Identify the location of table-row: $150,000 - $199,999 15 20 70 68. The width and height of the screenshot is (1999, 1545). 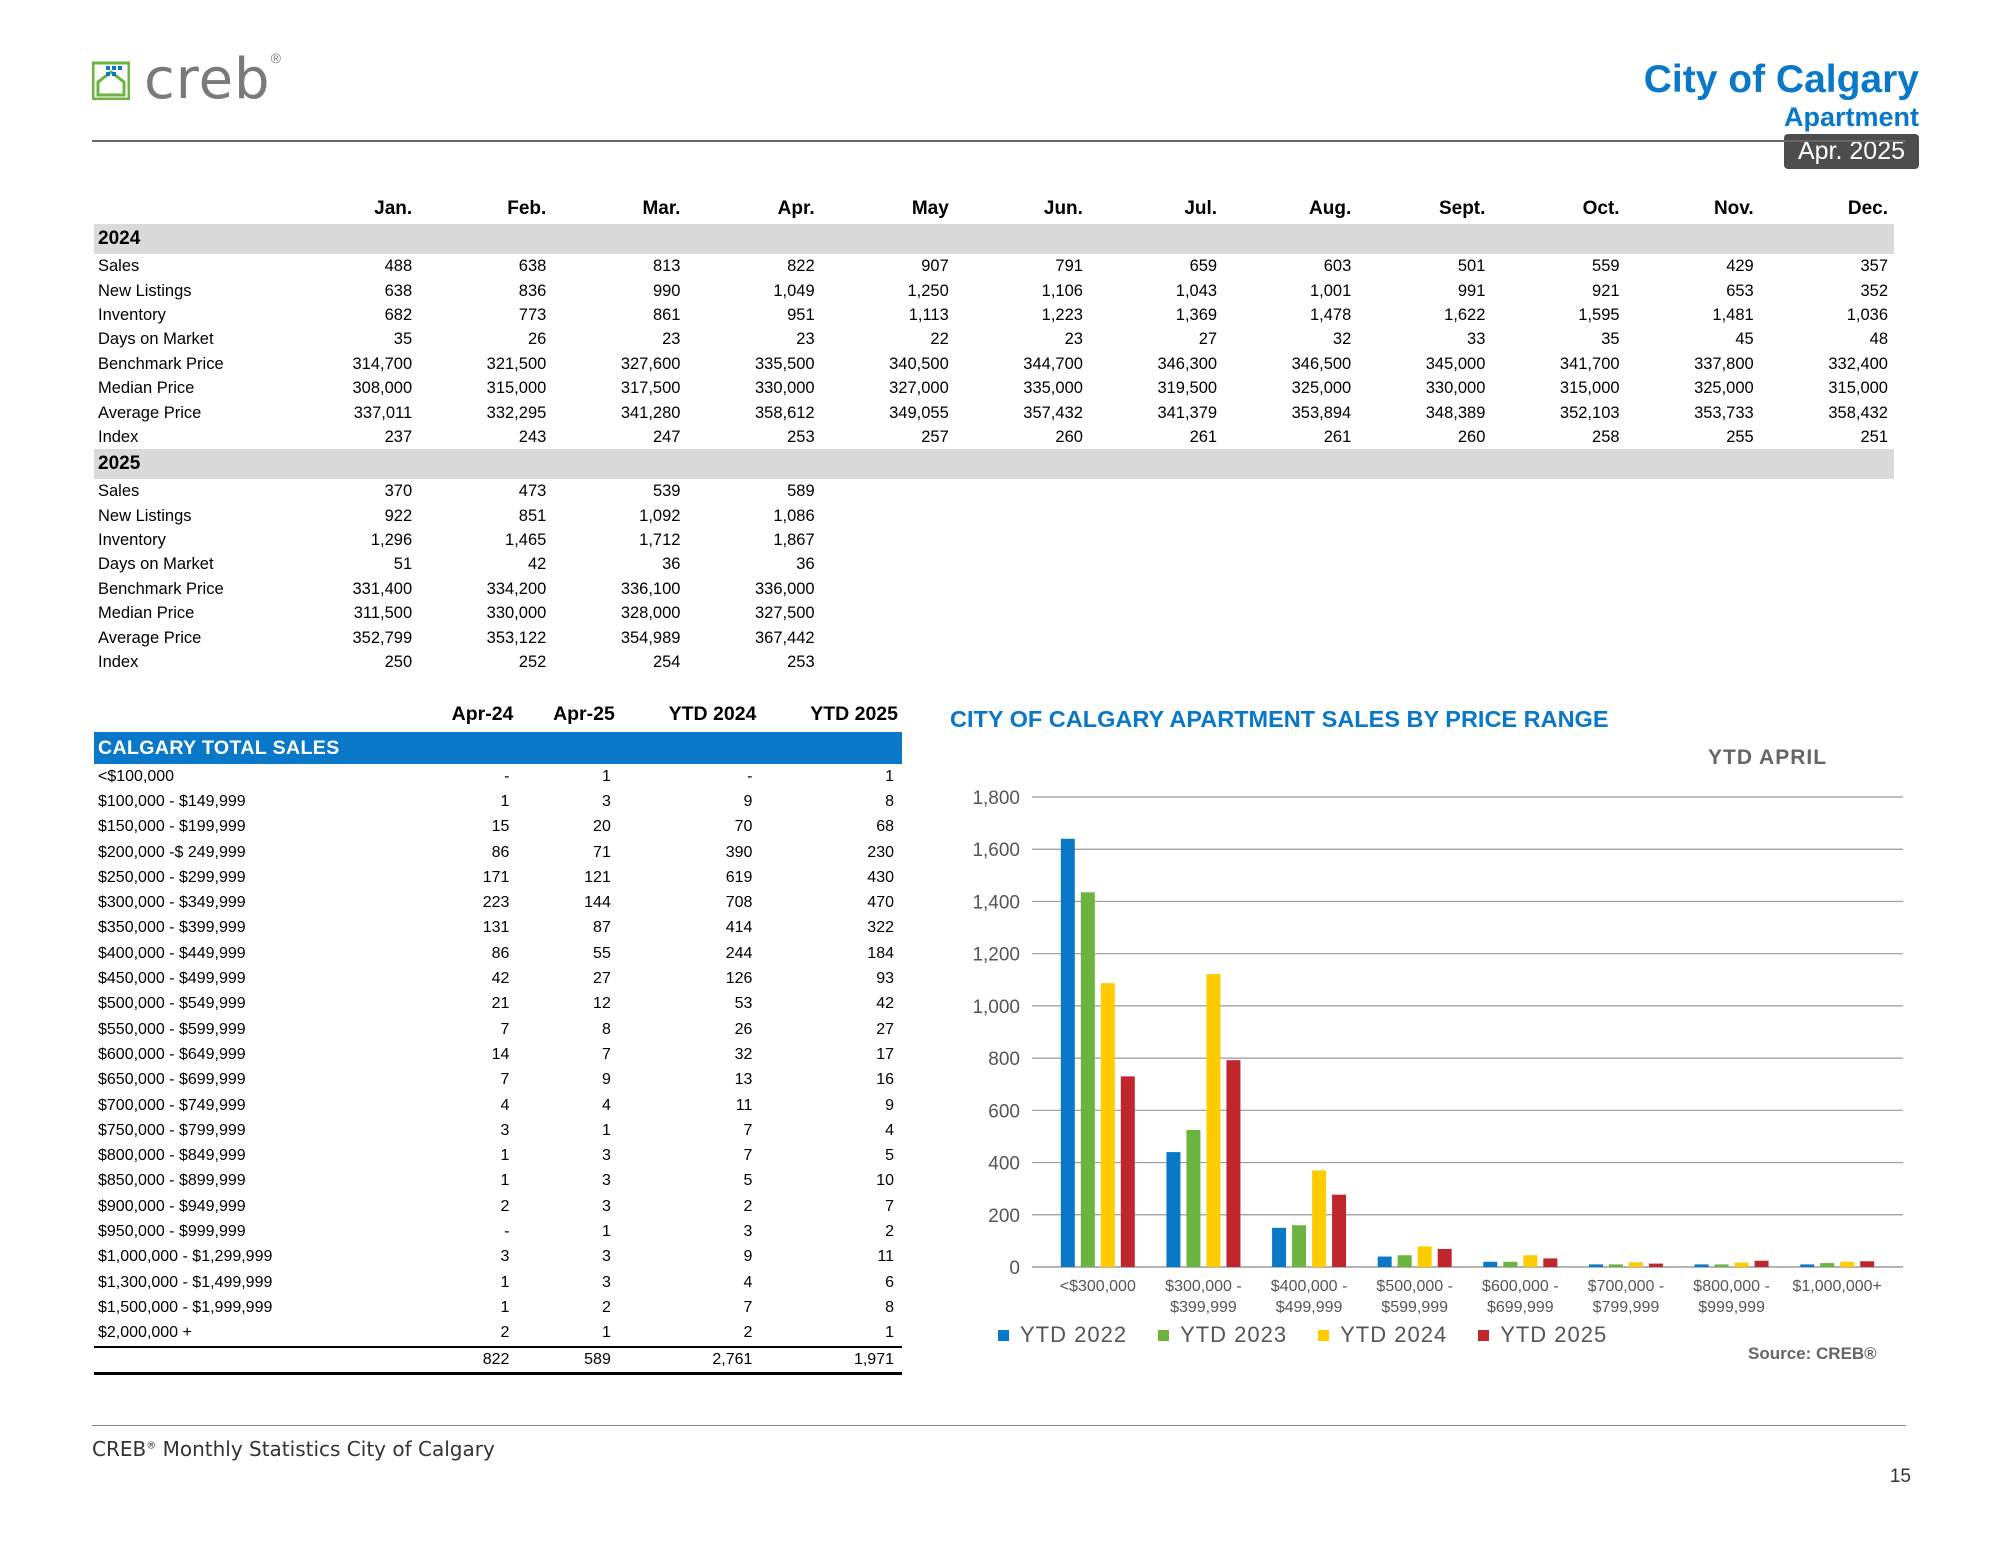
(498, 827).